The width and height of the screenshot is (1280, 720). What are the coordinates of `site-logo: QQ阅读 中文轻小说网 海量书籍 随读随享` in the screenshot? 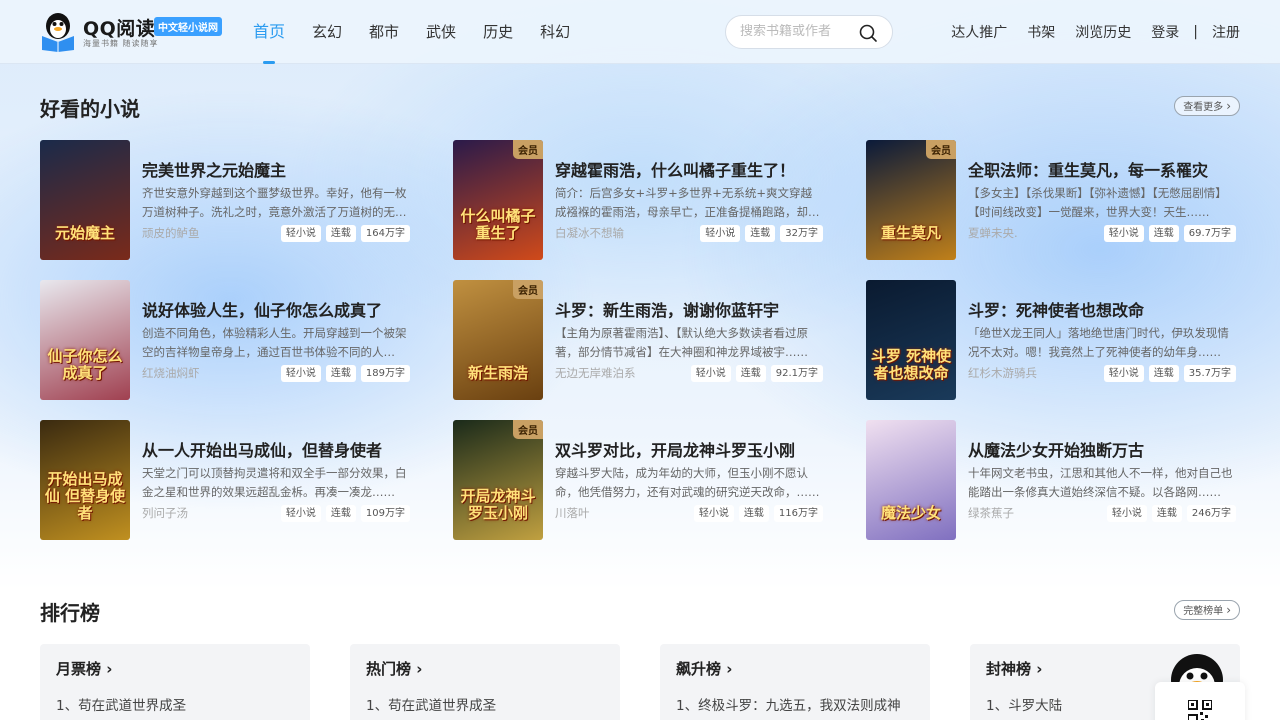 It's located at (135, 32).